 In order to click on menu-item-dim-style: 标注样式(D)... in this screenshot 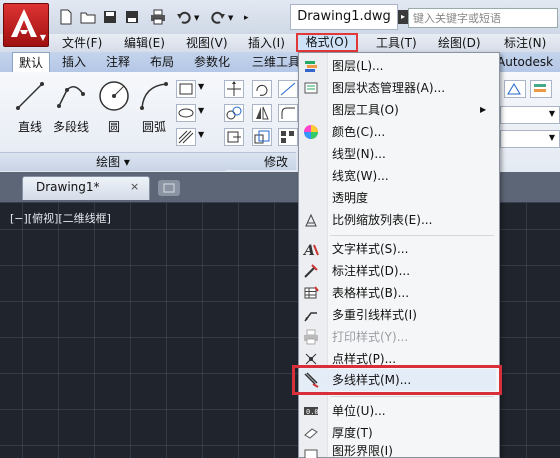, I will do `click(397, 271)`.